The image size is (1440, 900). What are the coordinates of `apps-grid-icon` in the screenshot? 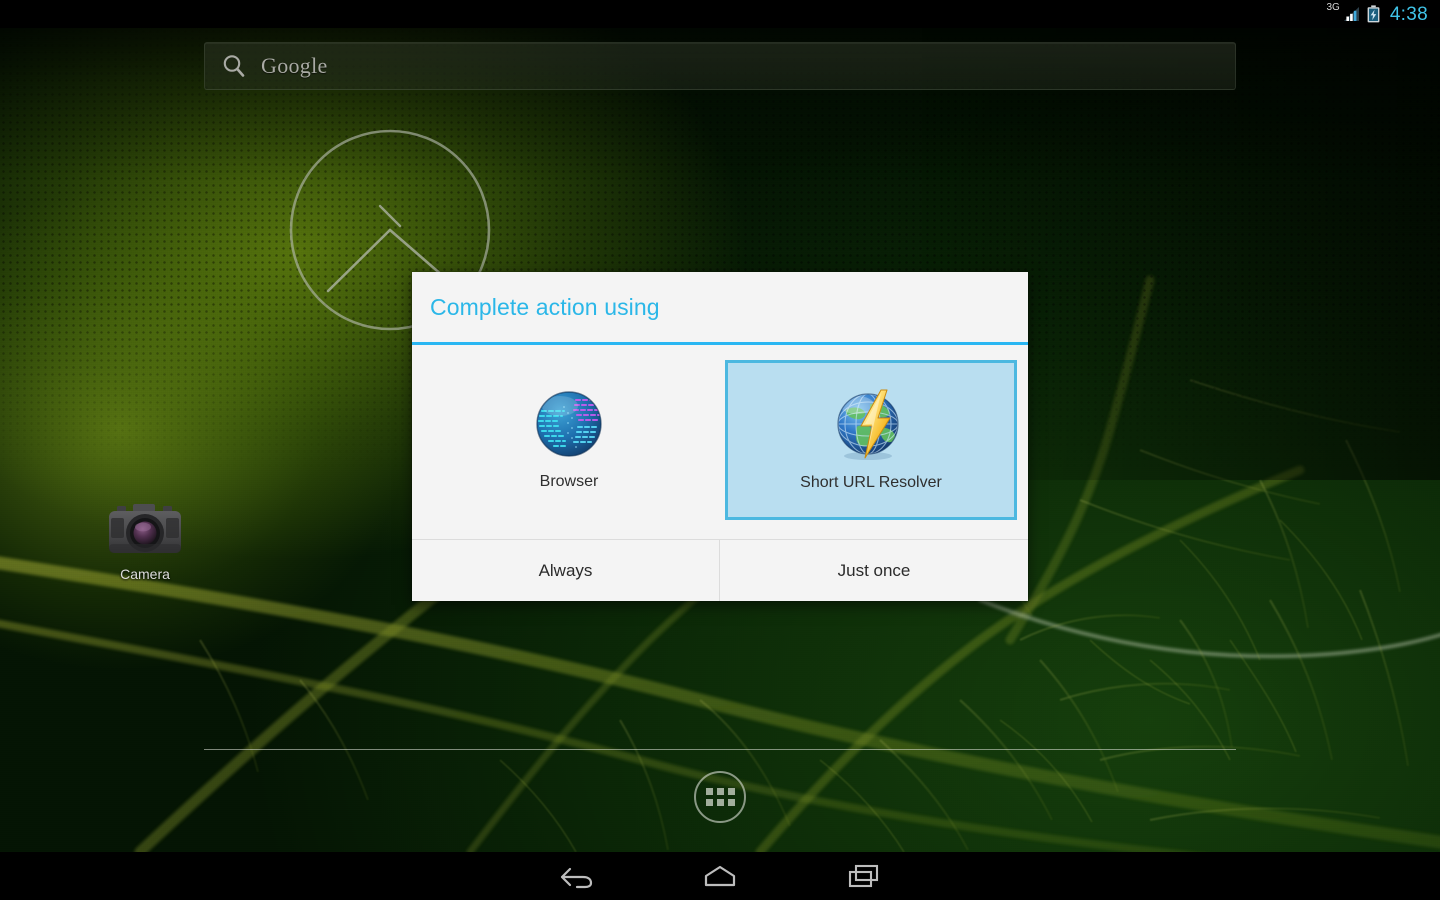 It's located at (720, 797).